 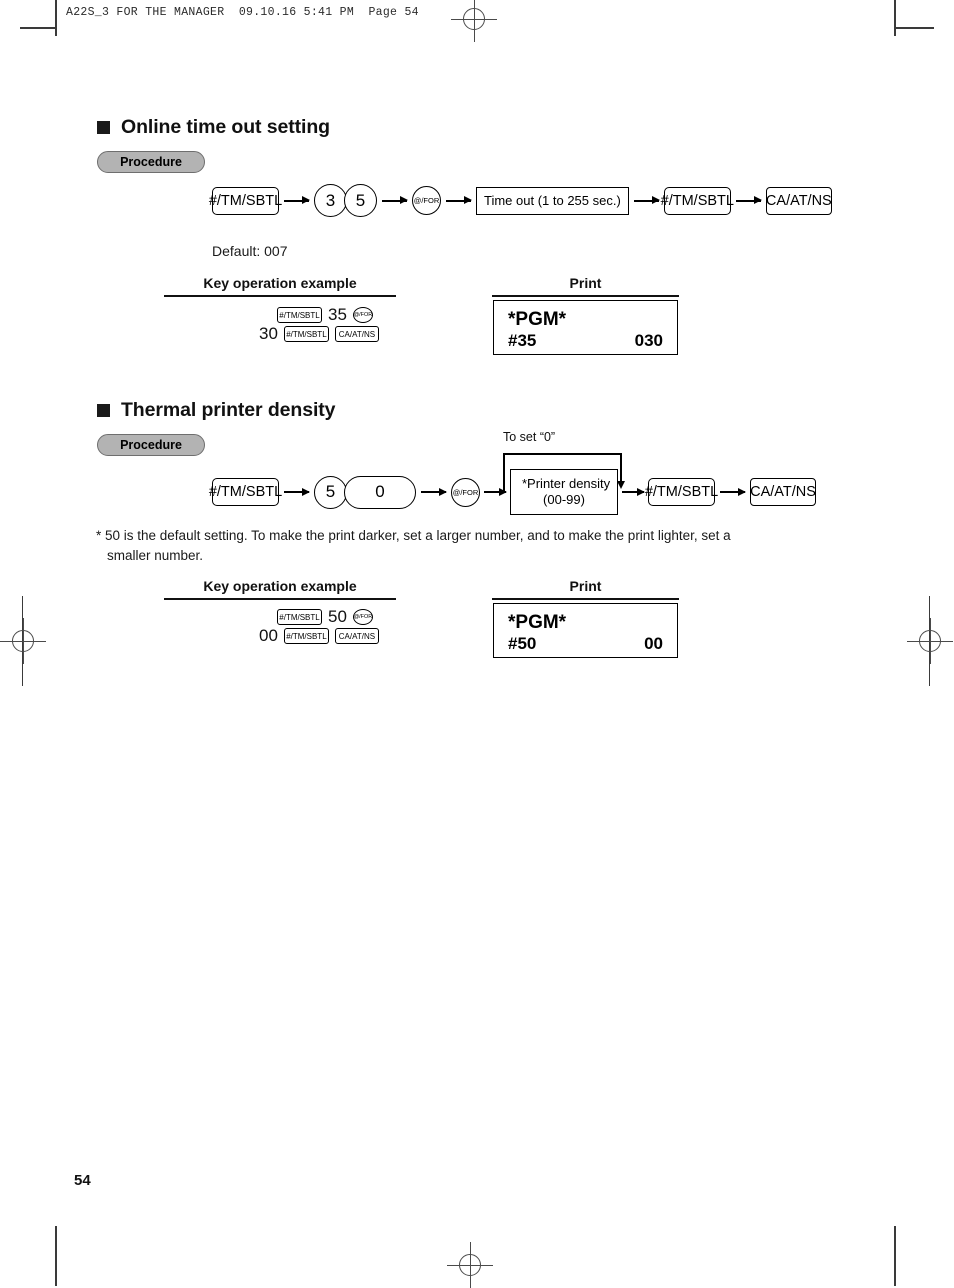 What do you see at coordinates (250, 251) in the screenshot?
I see `default-value-text-1: Default: 007` at bounding box center [250, 251].